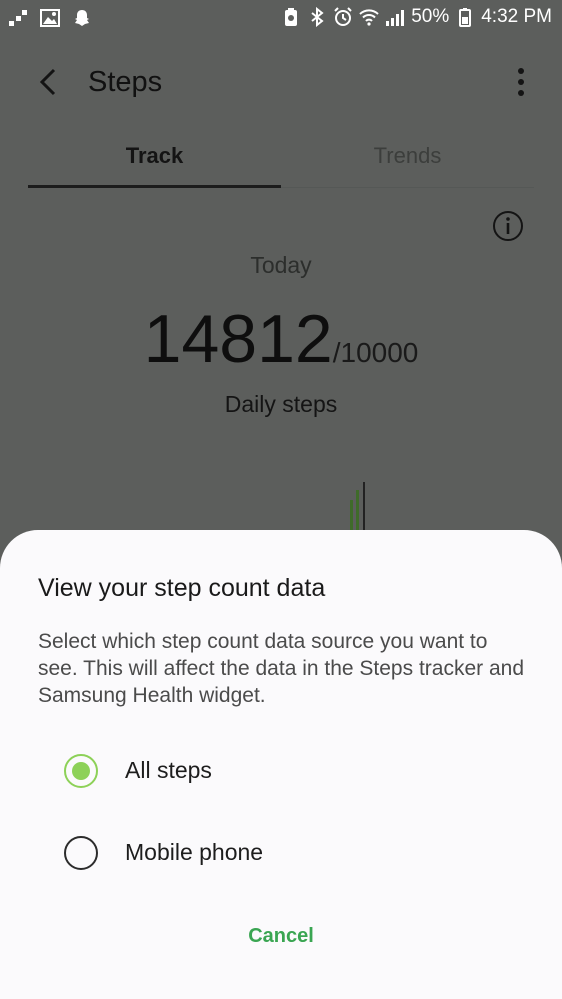 This screenshot has height=999, width=562. I want to click on steps-goal: /10000, so click(375, 352).